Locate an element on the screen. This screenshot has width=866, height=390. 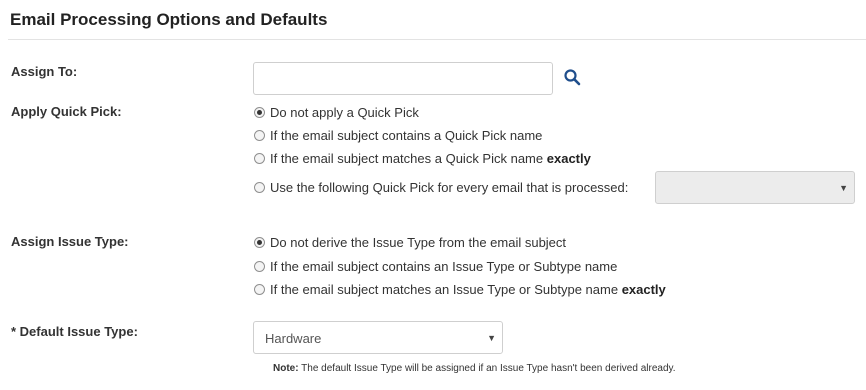
quick-pick-option-none: Do not apply a Quick Pick is located at coordinates (336, 112).